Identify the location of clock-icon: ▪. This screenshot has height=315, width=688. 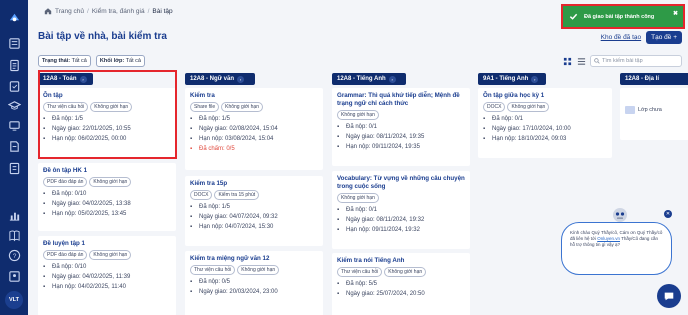
(338, 230).